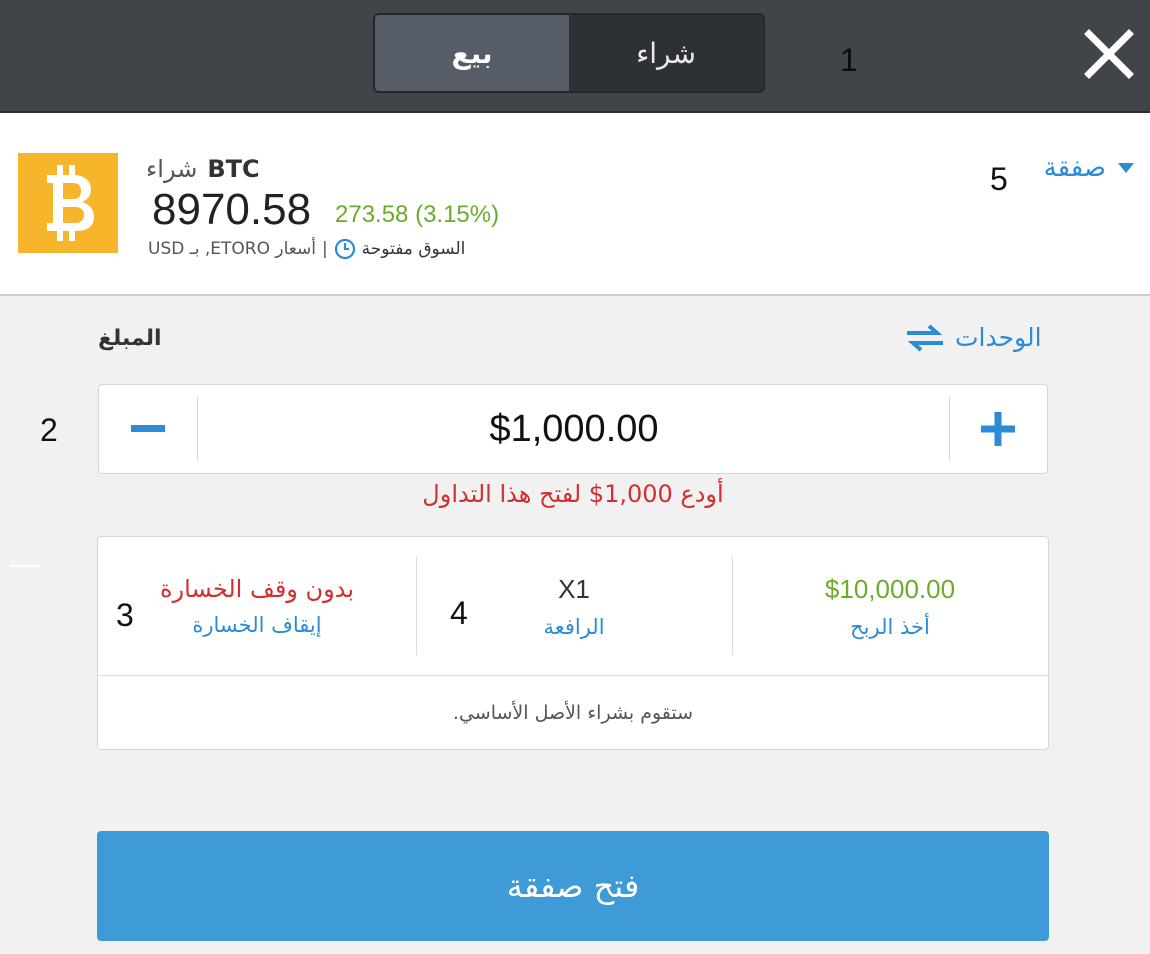 Image resolution: width=1150 pixels, height=954 pixels. Describe the element at coordinates (890, 606) in the screenshot. I see `take-profit-setting: $10,000.00 أخذ الربح` at that location.